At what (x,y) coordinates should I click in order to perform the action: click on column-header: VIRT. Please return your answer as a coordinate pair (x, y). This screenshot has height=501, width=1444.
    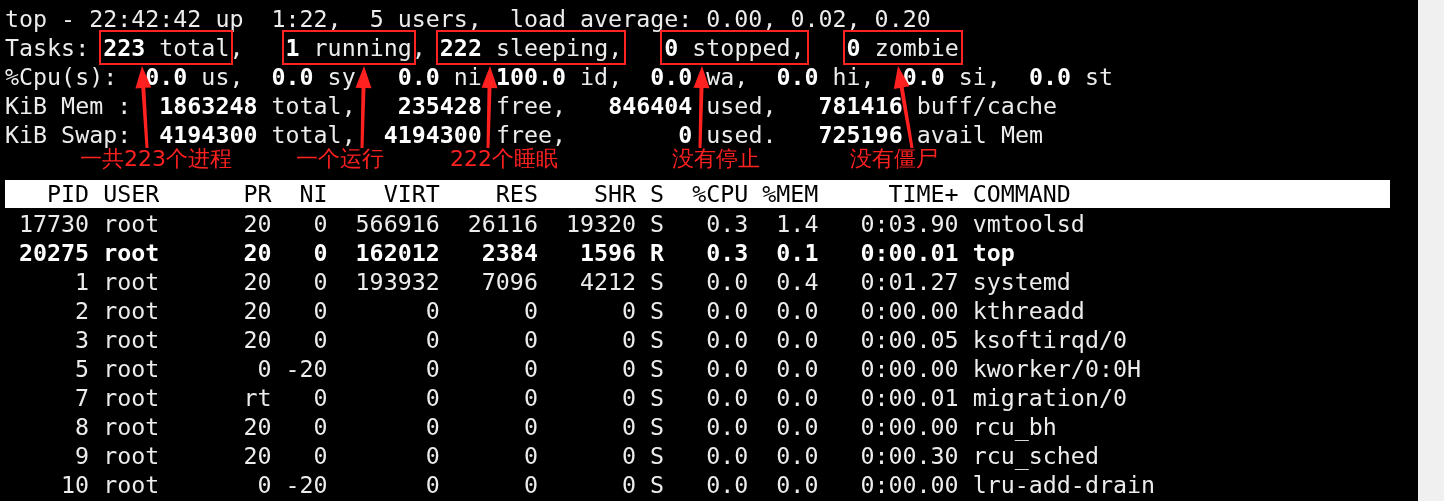
    Looking at the image, I should click on (411, 194).